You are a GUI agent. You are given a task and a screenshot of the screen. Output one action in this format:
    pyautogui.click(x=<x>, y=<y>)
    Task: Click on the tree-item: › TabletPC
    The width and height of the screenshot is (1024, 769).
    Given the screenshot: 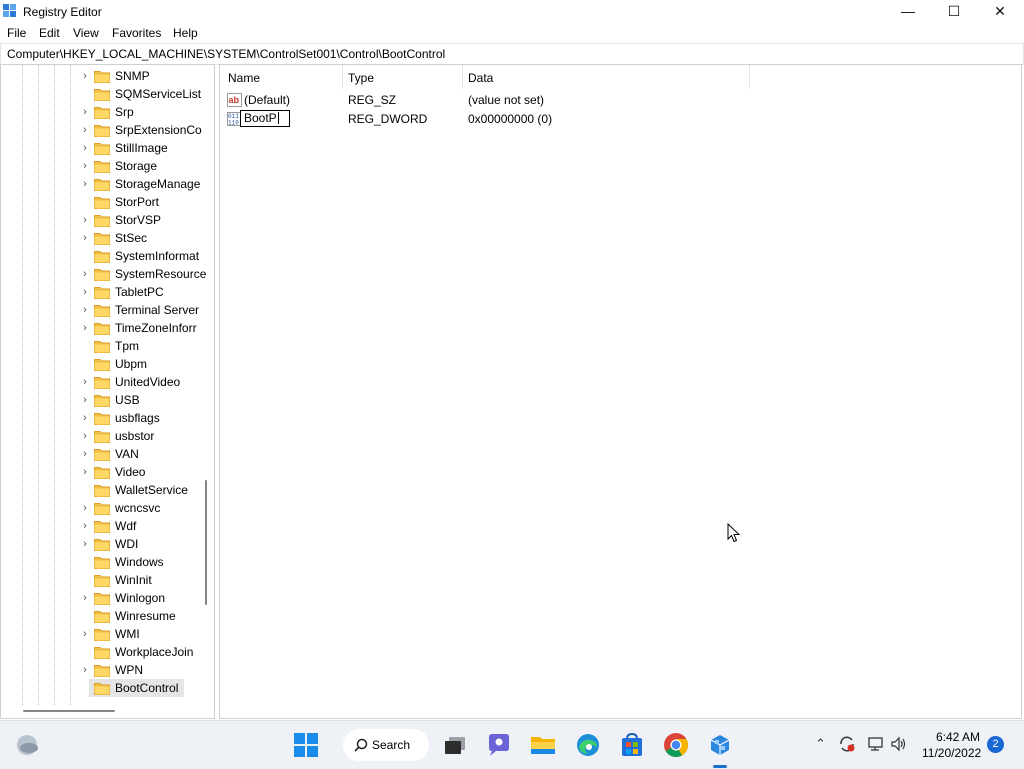 What is the action you would take?
    pyautogui.click(x=101, y=292)
    